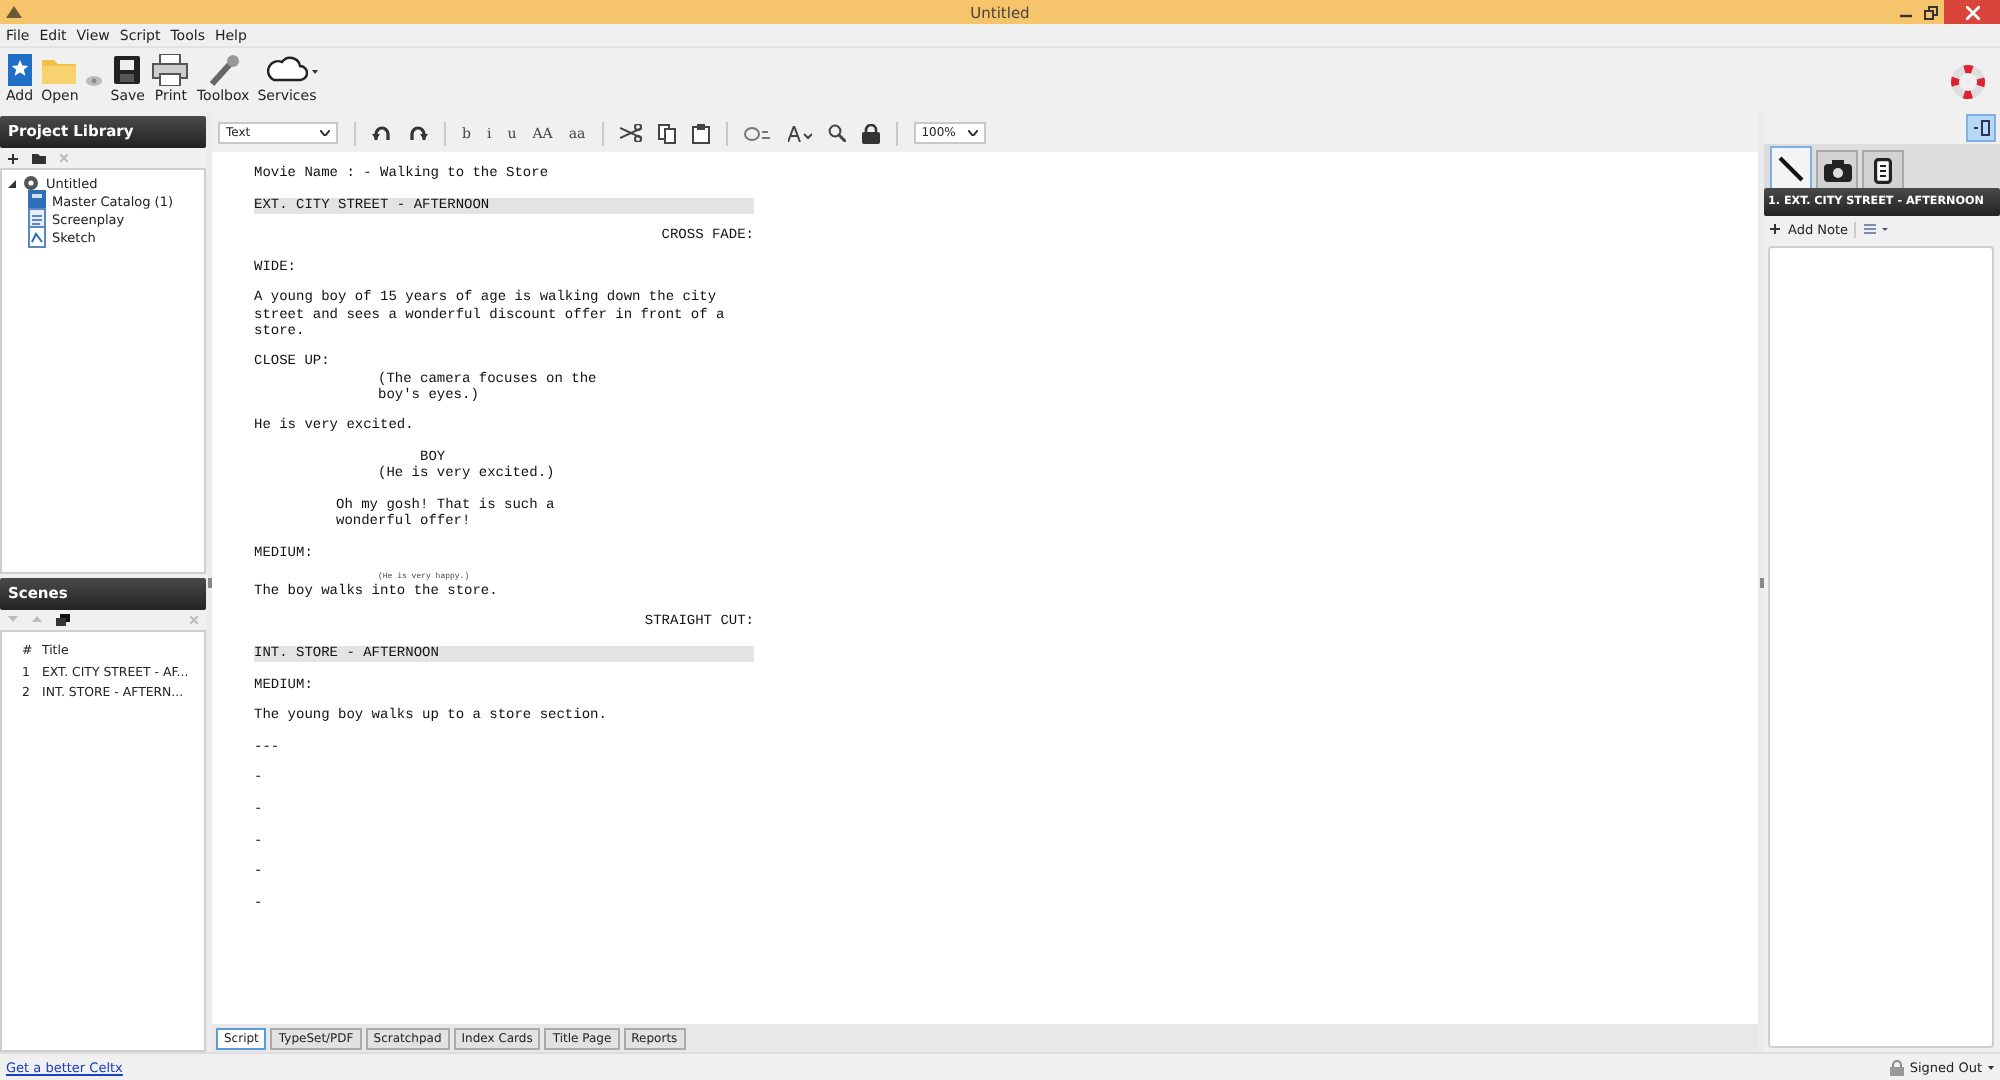 This screenshot has width=2000, height=1080. I want to click on app-icon, so click(14, 12).